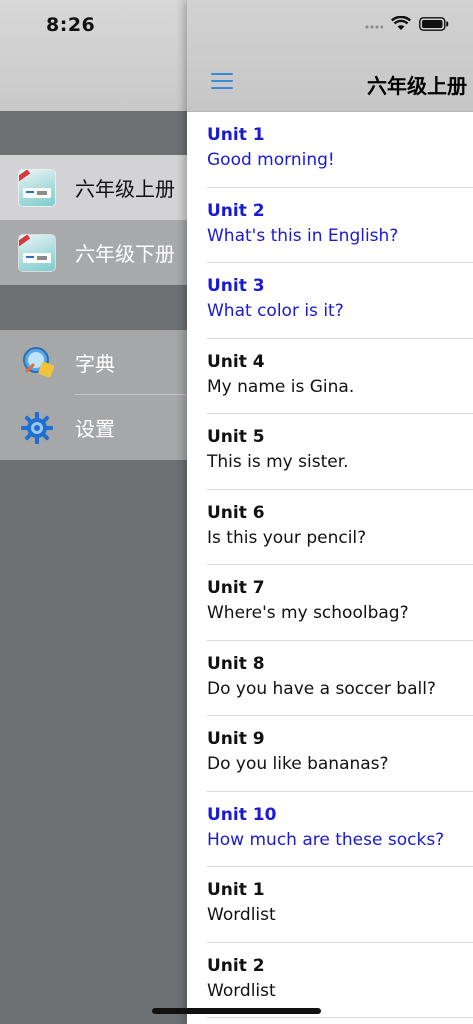 This screenshot has height=1024, width=473. What do you see at coordinates (222, 81) in the screenshot?
I see `menu-button` at bounding box center [222, 81].